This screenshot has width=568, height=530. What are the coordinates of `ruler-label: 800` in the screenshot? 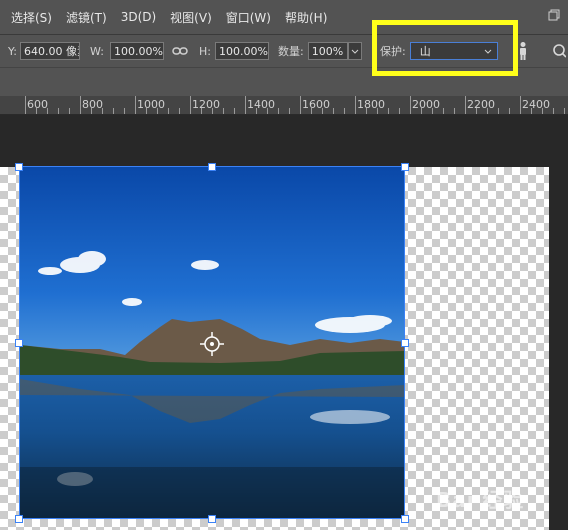 It's located at (92, 104).